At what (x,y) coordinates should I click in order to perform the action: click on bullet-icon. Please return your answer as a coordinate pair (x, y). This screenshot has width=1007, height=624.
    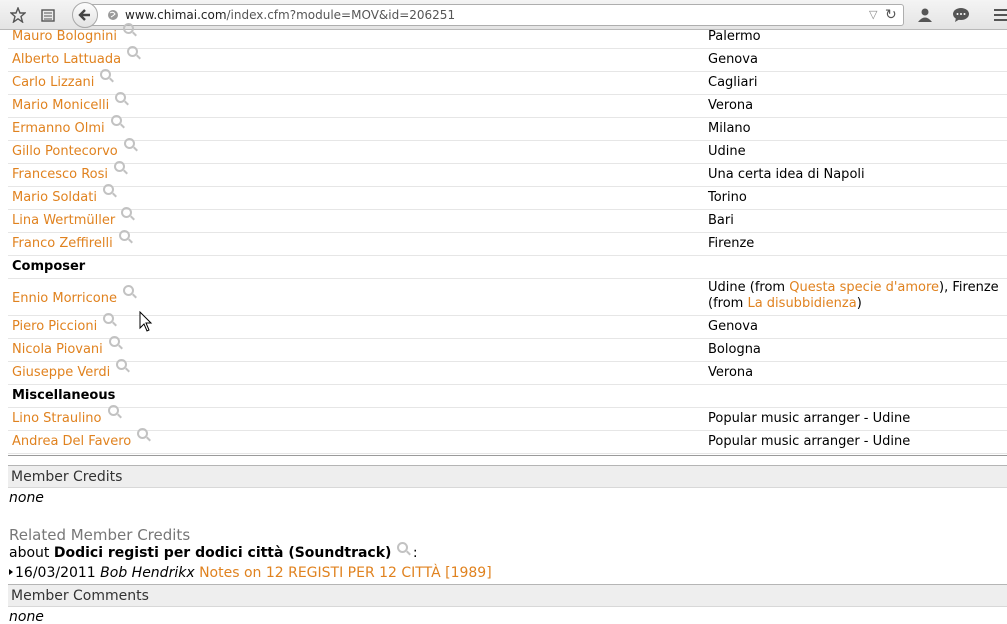
    Looking at the image, I should click on (11, 572).